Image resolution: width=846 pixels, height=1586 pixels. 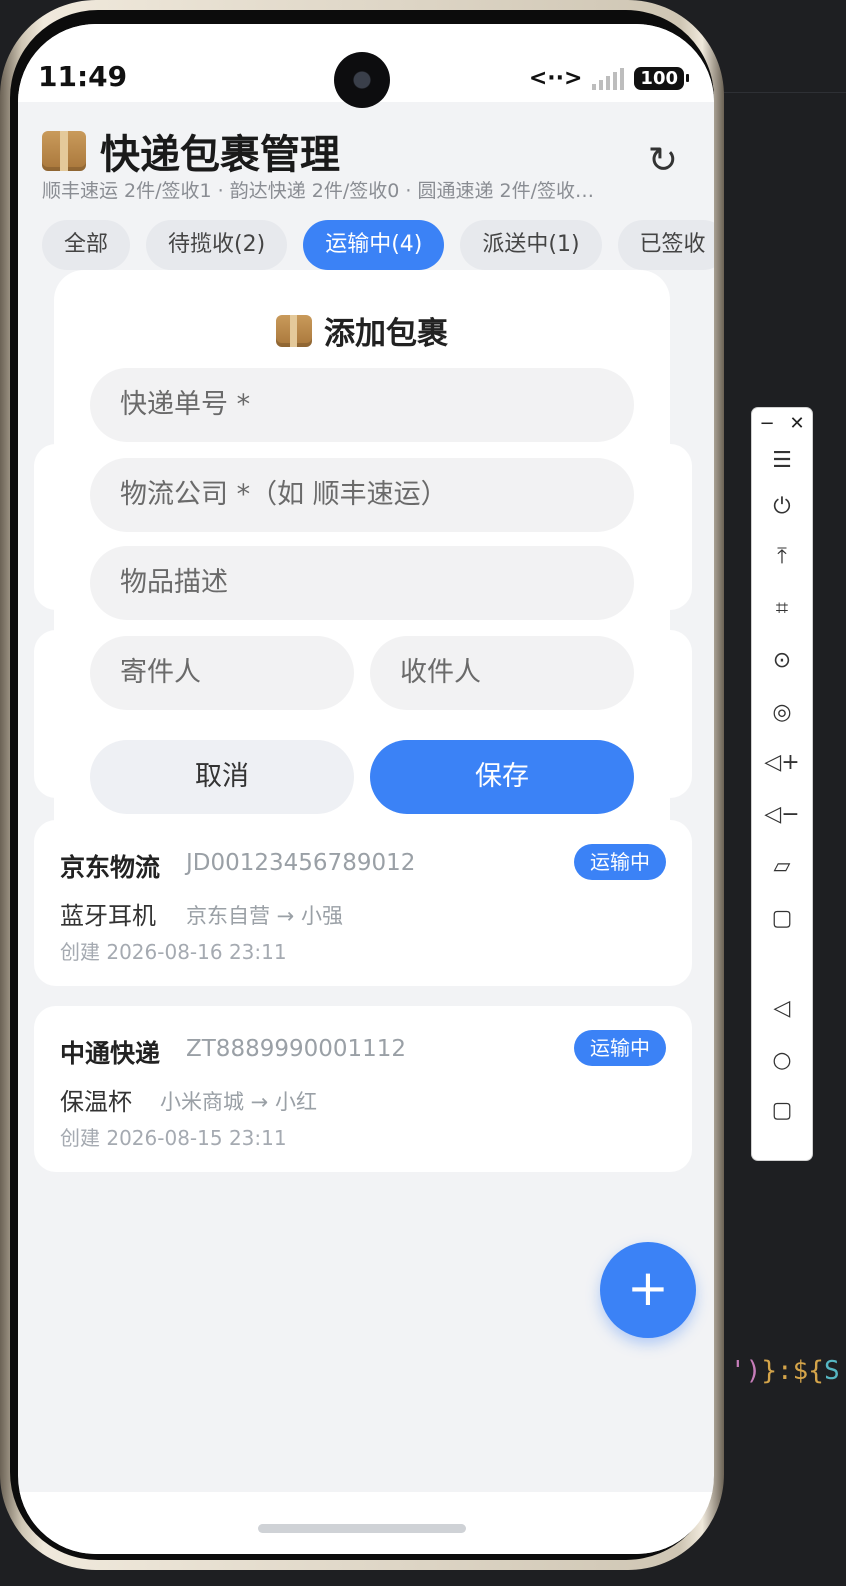 I want to click on tab-delivering: 派送中(1), so click(x=531, y=245).